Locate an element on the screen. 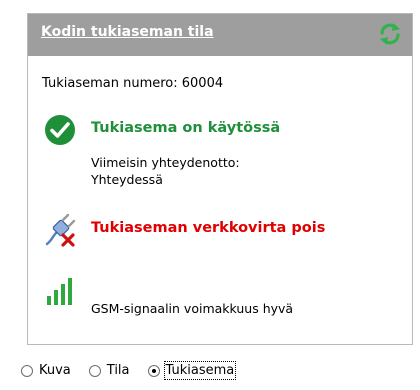 This screenshot has width=420, height=390. view-option-kuva: Kuva is located at coordinates (46, 370).